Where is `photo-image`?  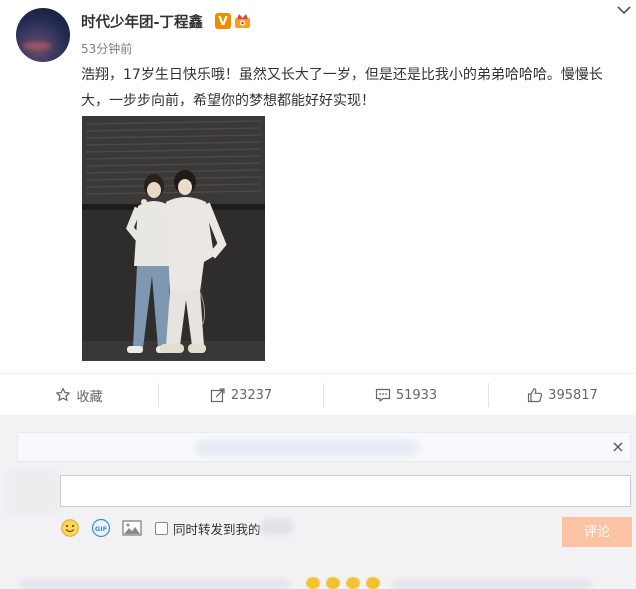
photo-image is located at coordinates (173, 238).